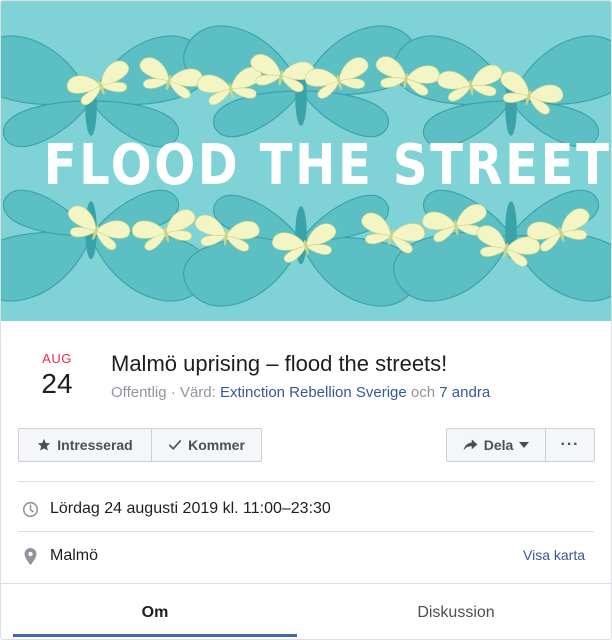 The width and height of the screenshot is (612, 640). Describe the element at coordinates (190, 508) in the screenshot. I see `event-time-text: Lördag 24 augusti 2019 kl. 11:00–23:30` at that location.